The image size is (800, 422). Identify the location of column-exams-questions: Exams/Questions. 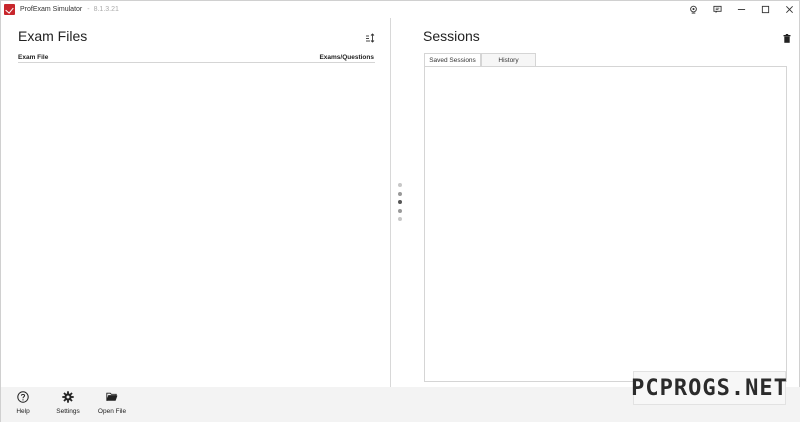
(346, 57).